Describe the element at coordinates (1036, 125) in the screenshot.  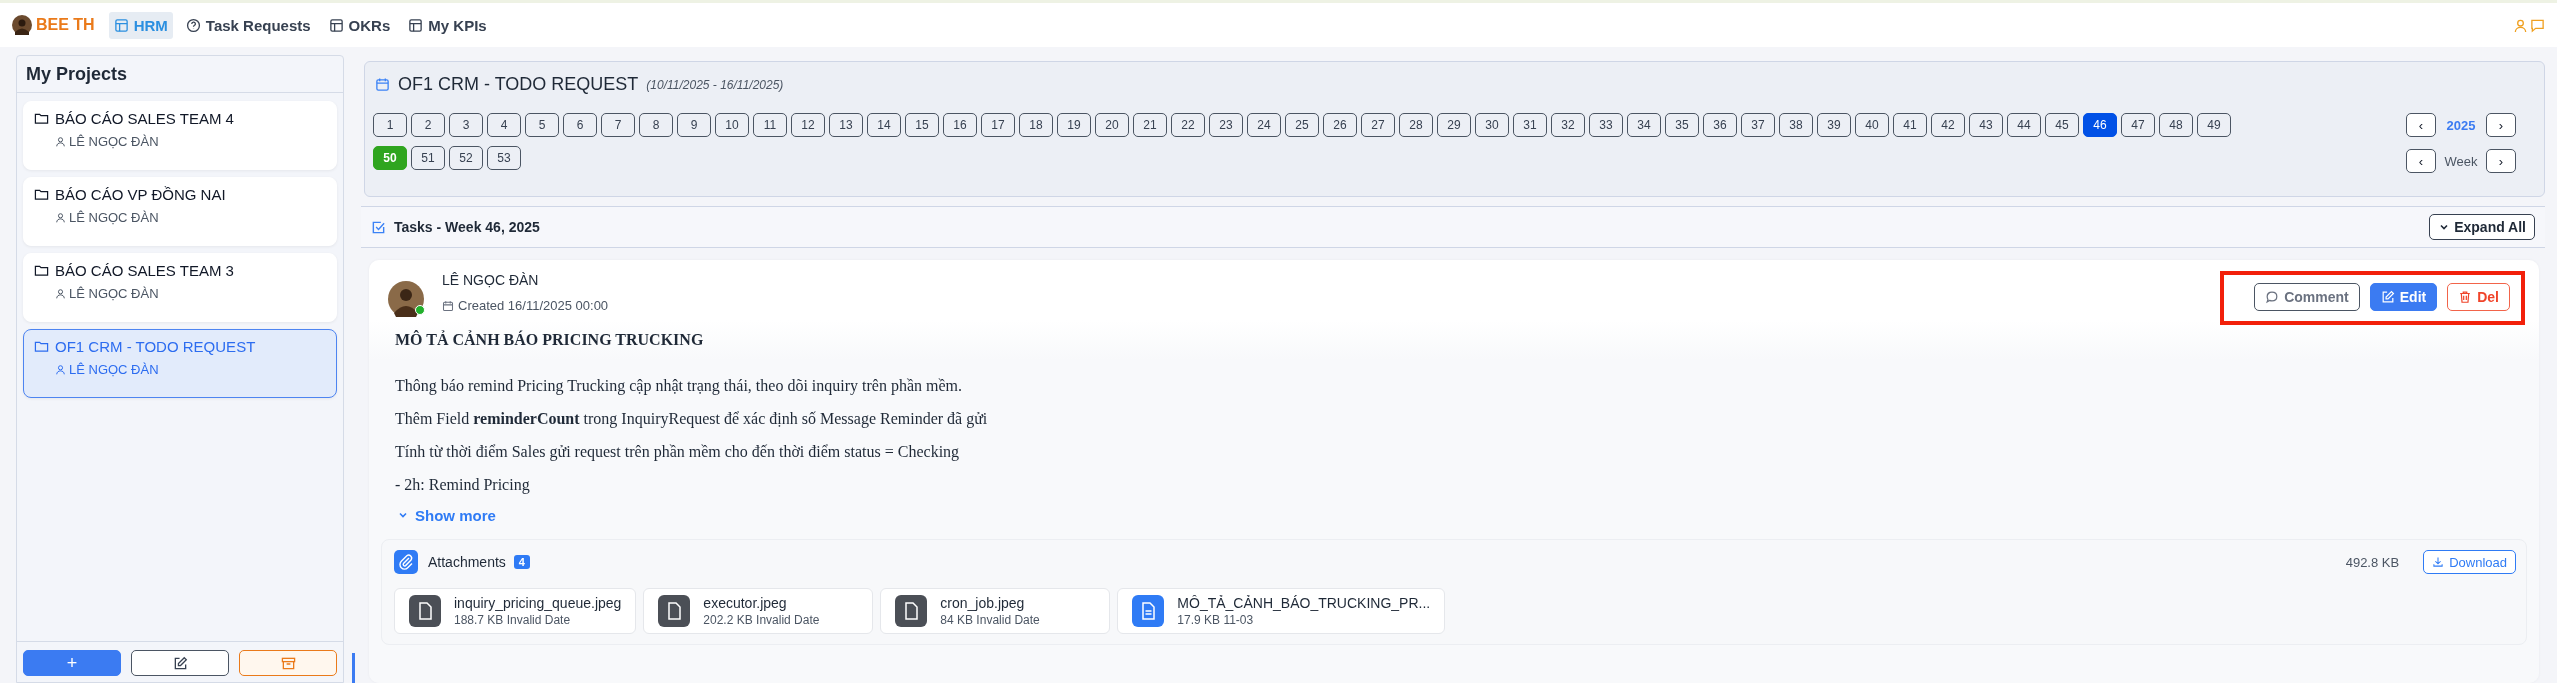
I see `week-button: 18` at that location.